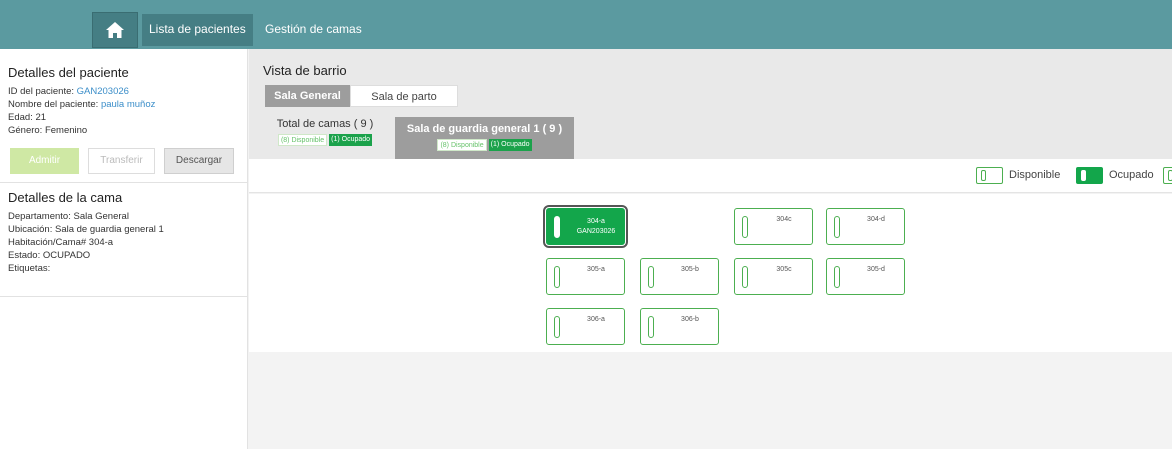 The width and height of the screenshot is (1172, 449). I want to click on patient-age-row: Edad: 21, so click(125, 117).